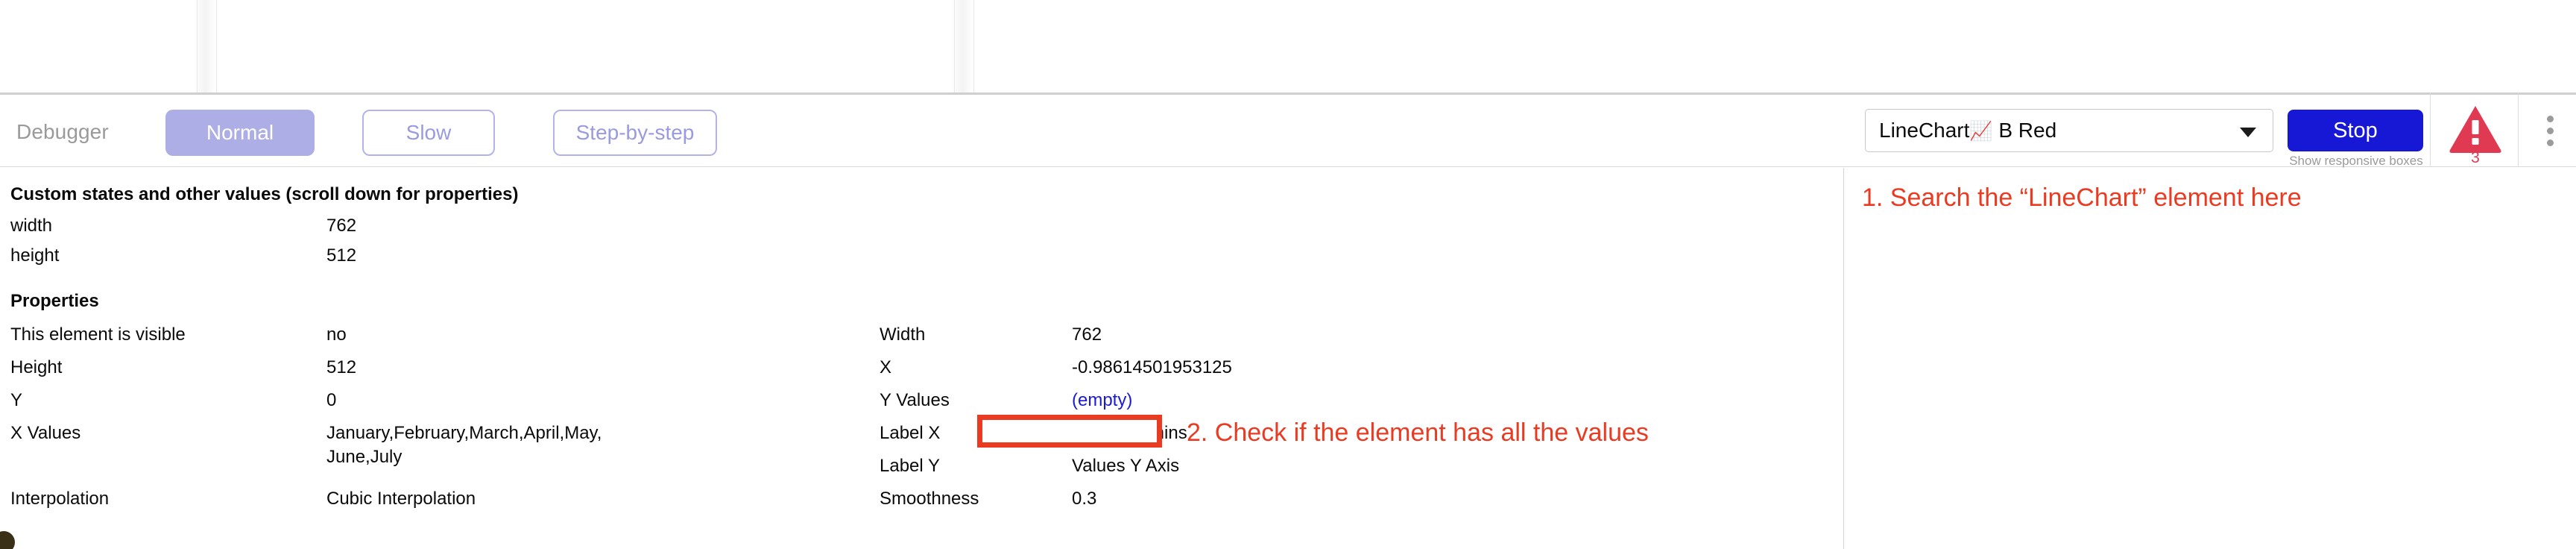 The height and width of the screenshot is (549, 2576). Describe the element at coordinates (31, 226) in the screenshot. I see `custom-state-key: width` at that location.